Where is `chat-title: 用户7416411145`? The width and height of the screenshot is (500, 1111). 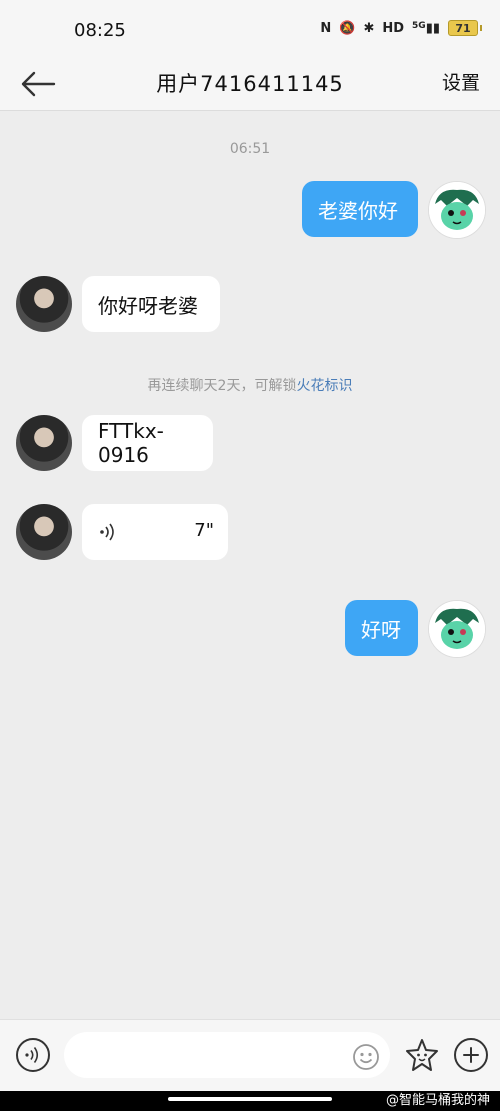
chat-title: 用户7416411145 is located at coordinates (250, 84).